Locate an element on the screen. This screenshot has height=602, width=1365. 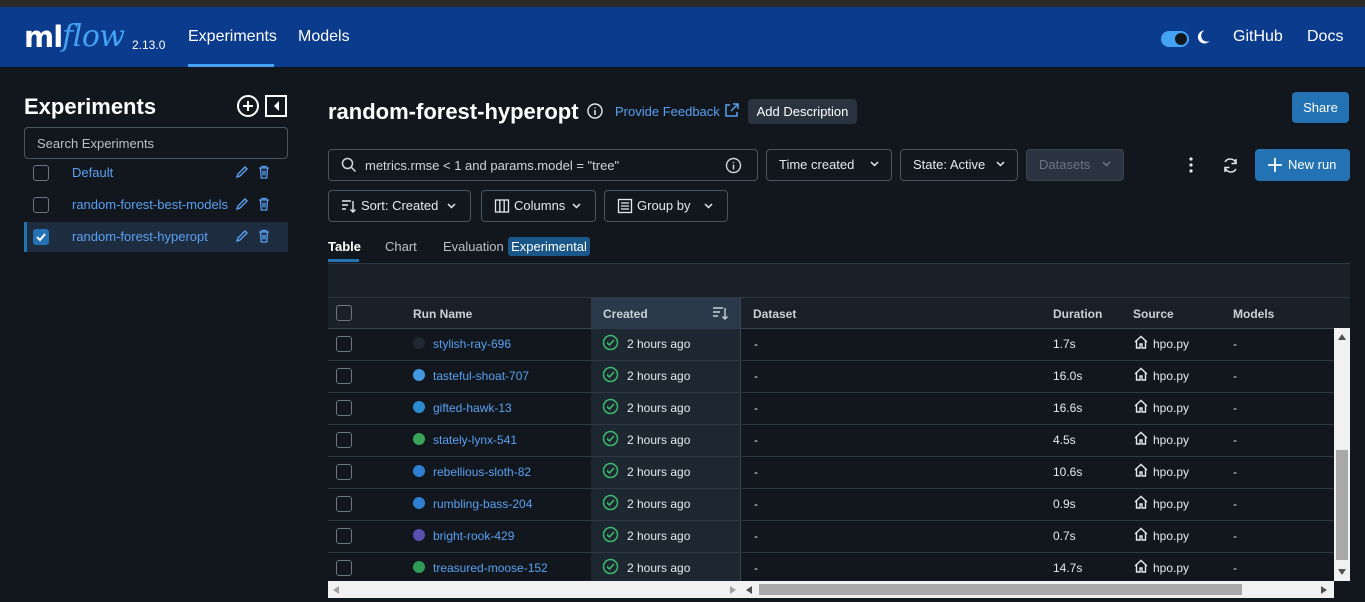
header-models: Models is located at coordinates (1253, 314).